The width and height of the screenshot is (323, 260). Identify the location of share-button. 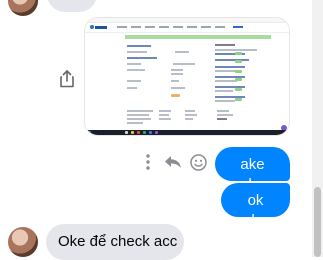
(67, 79).